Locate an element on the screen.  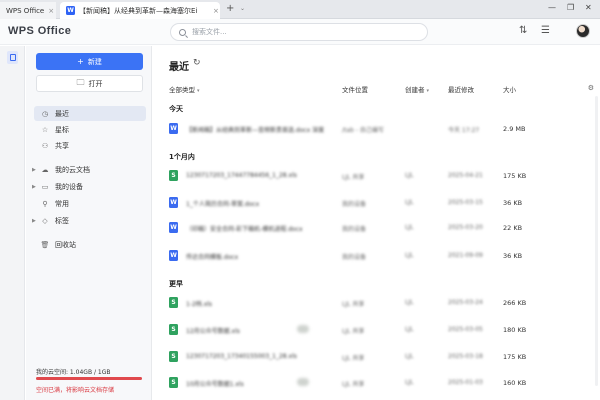
add-tab-icon: + is located at coordinates (230, 8).